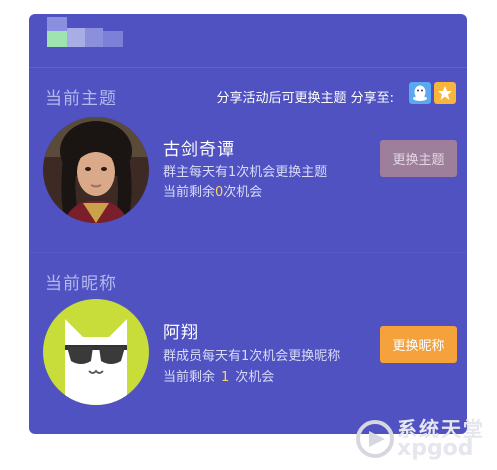 The width and height of the screenshot is (497, 470). I want to click on watermark-logo-icon, so click(375, 439).